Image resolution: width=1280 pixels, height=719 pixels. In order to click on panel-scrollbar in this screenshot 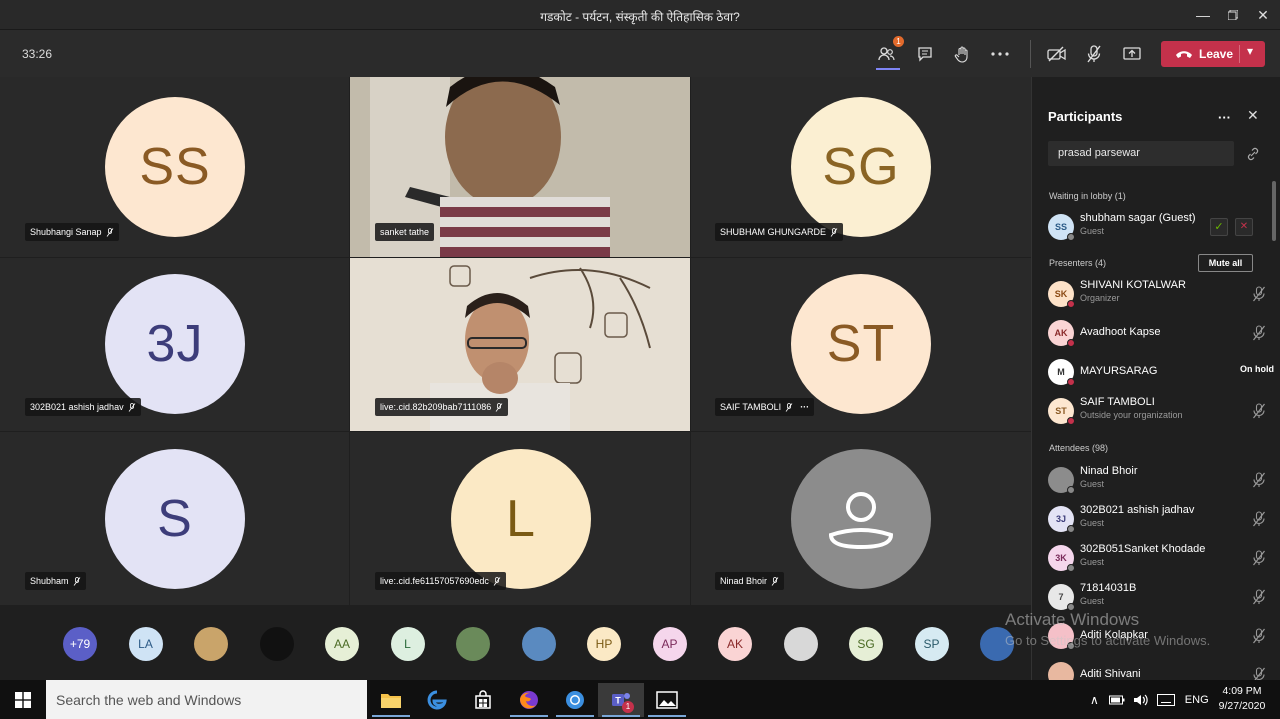, I will do `click(1274, 211)`.